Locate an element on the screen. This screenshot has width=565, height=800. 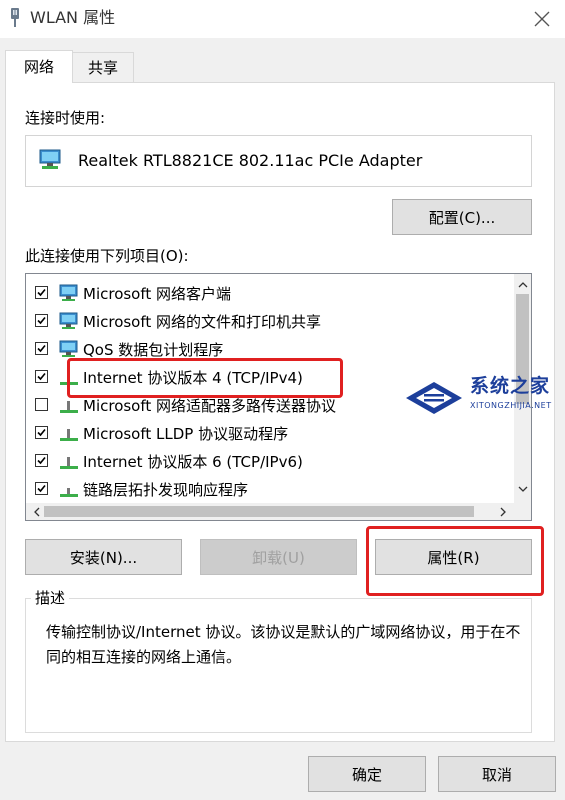
watermark-name: 系统之家 is located at coordinates (510, 386).